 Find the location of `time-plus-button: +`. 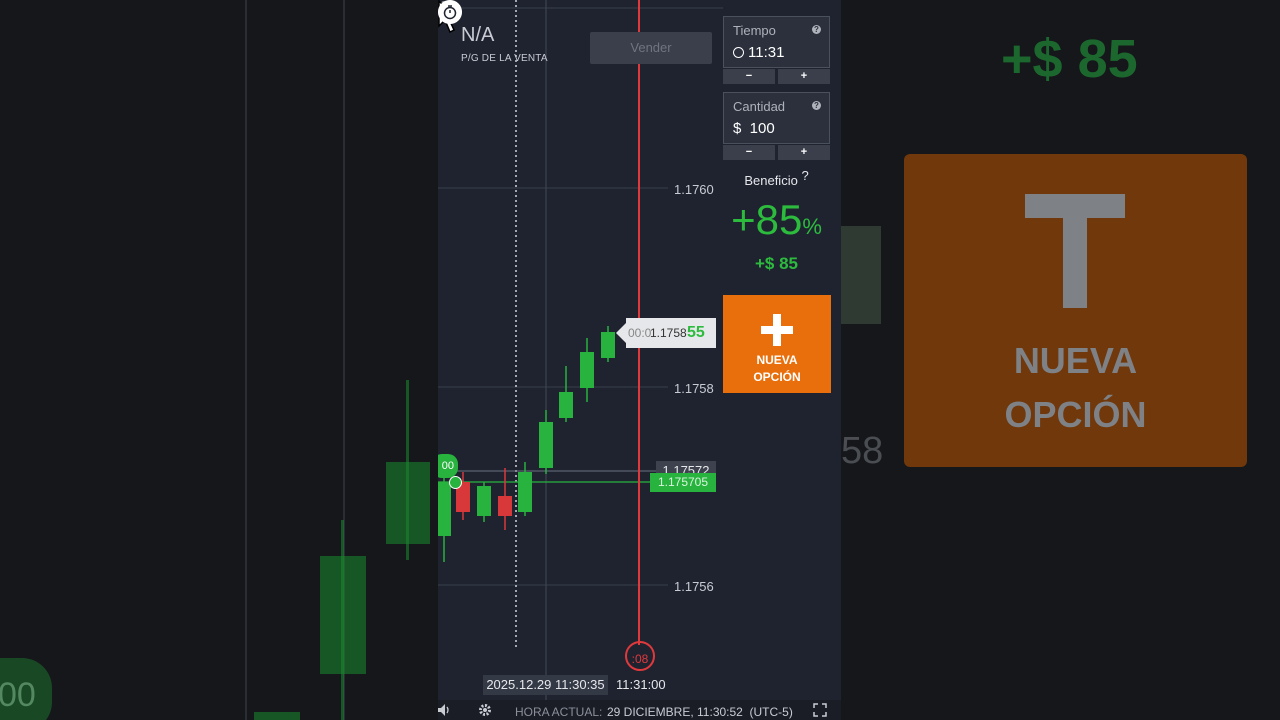

time-plus-button: + is located at coordinates (804, 76).